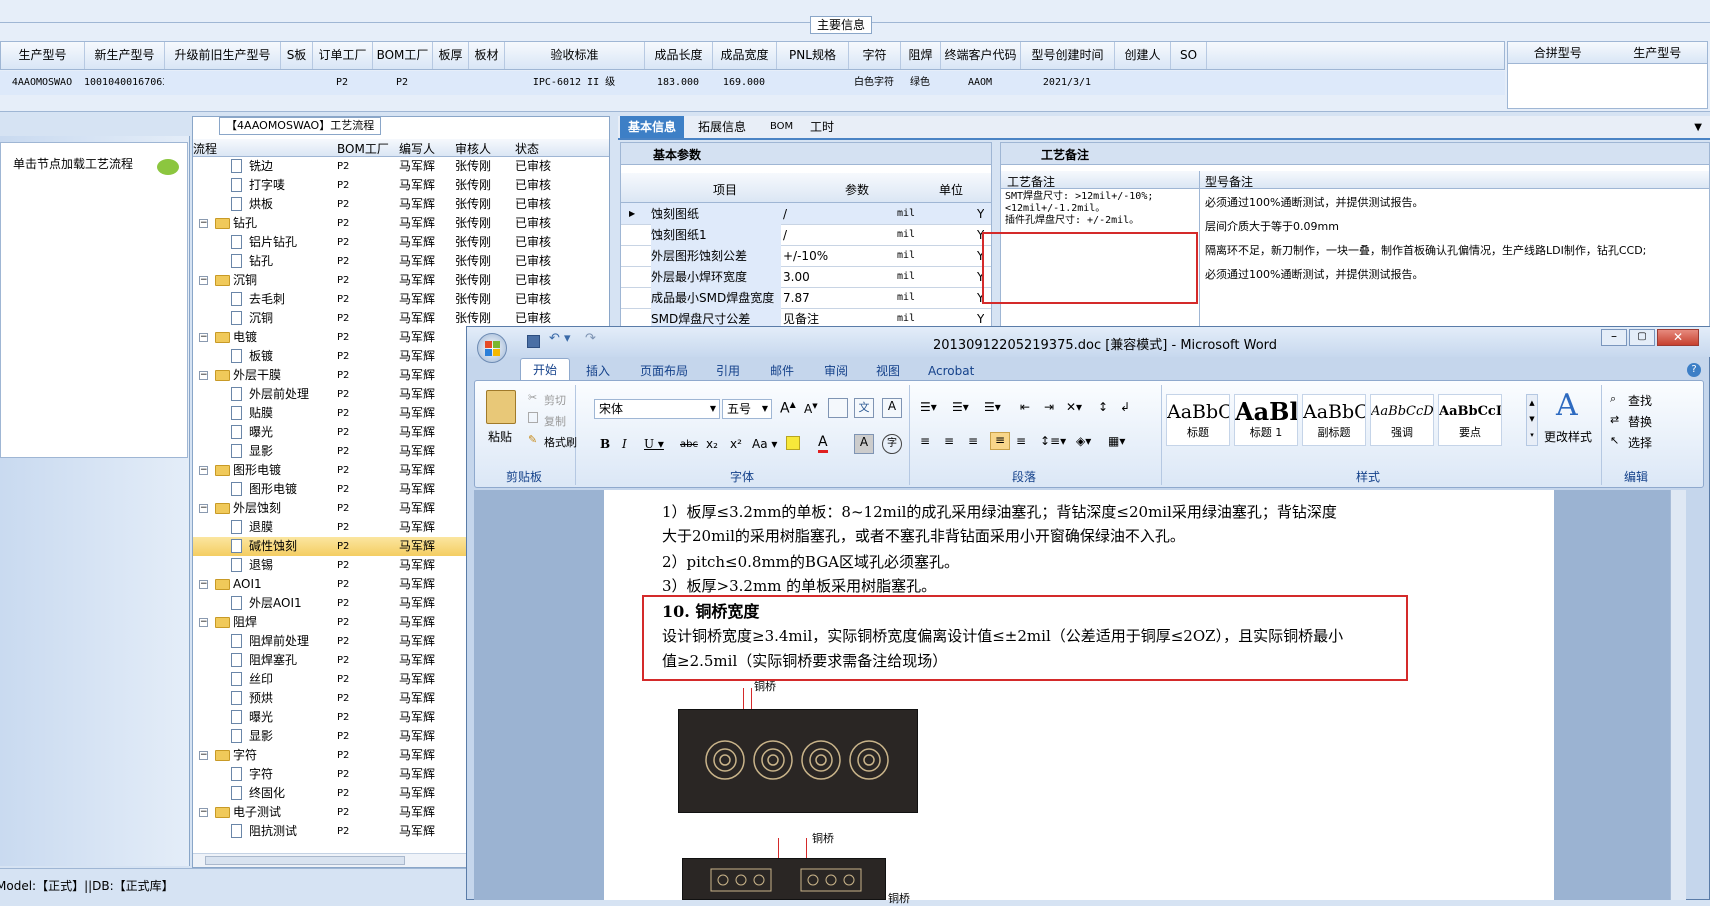 This screenshot has width=1710, height=906. What do you see at coordinates (1029, 426) in the screenshot?
I see `paragraph-controls: ☰▾ ☰▾ ☰▾ ⇤ ⇥ ✕▾ ↕ ↲ ≡ ≡ ≡ ≡ ≡ ↕≡▾ ◈▾ ▦▾` at bounding box center [1029, 426].